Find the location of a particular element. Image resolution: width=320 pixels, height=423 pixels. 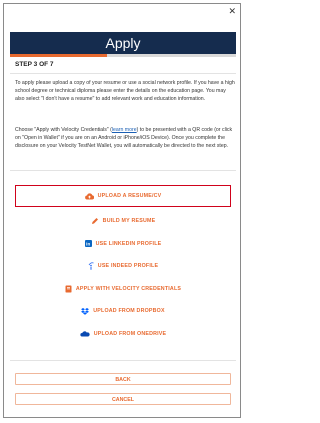

dropbox-option: UPLOAD FROM DROPBOX is located at coordinates (123, 311).